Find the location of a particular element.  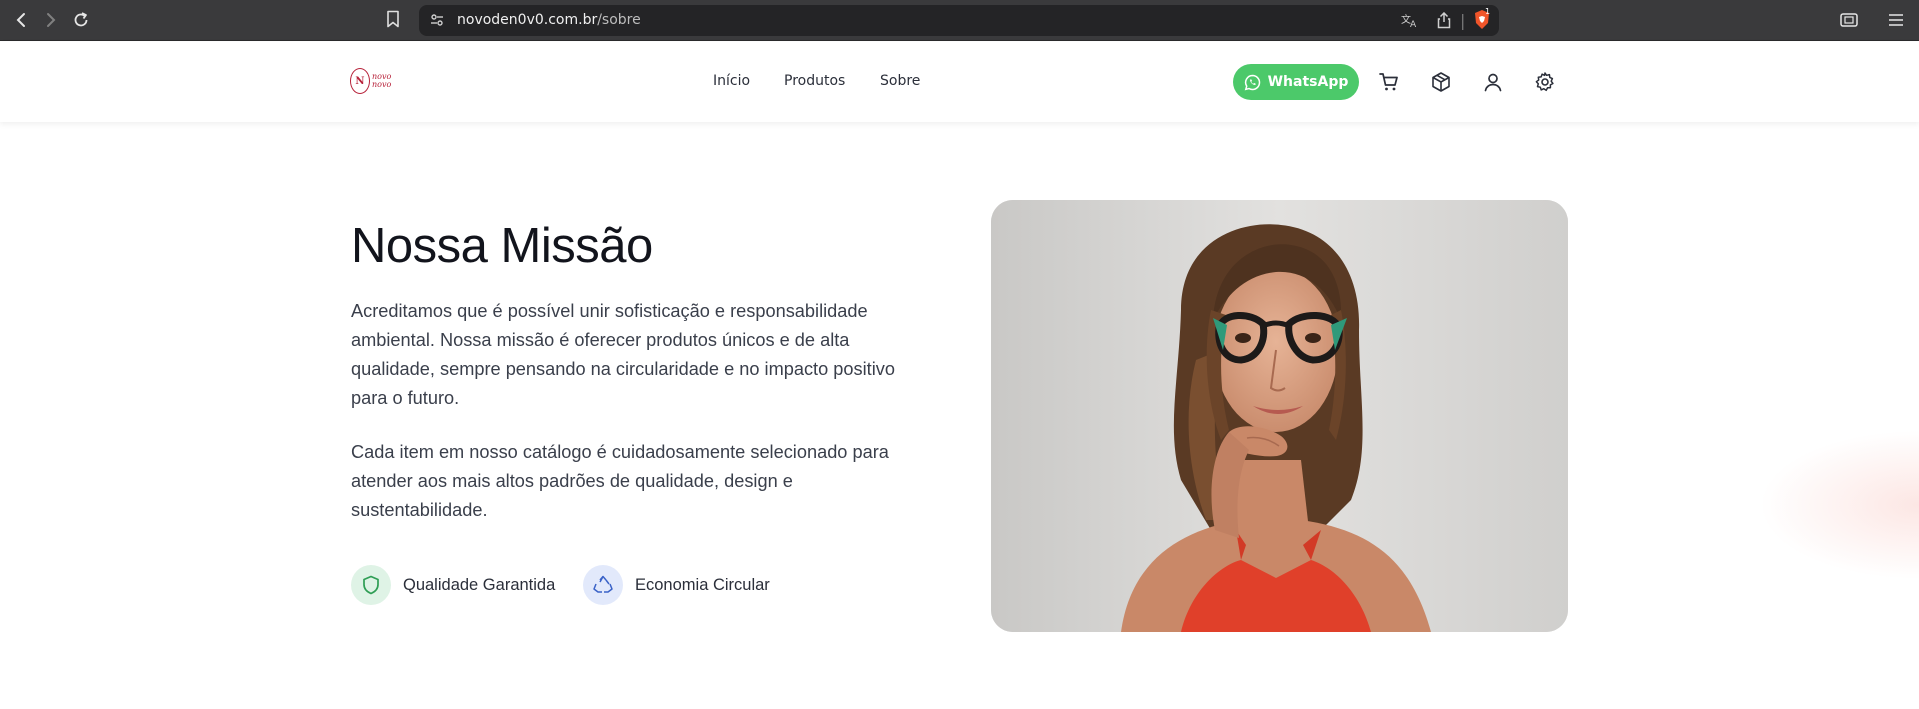

shield-icon is located at coordinates (371, 585).